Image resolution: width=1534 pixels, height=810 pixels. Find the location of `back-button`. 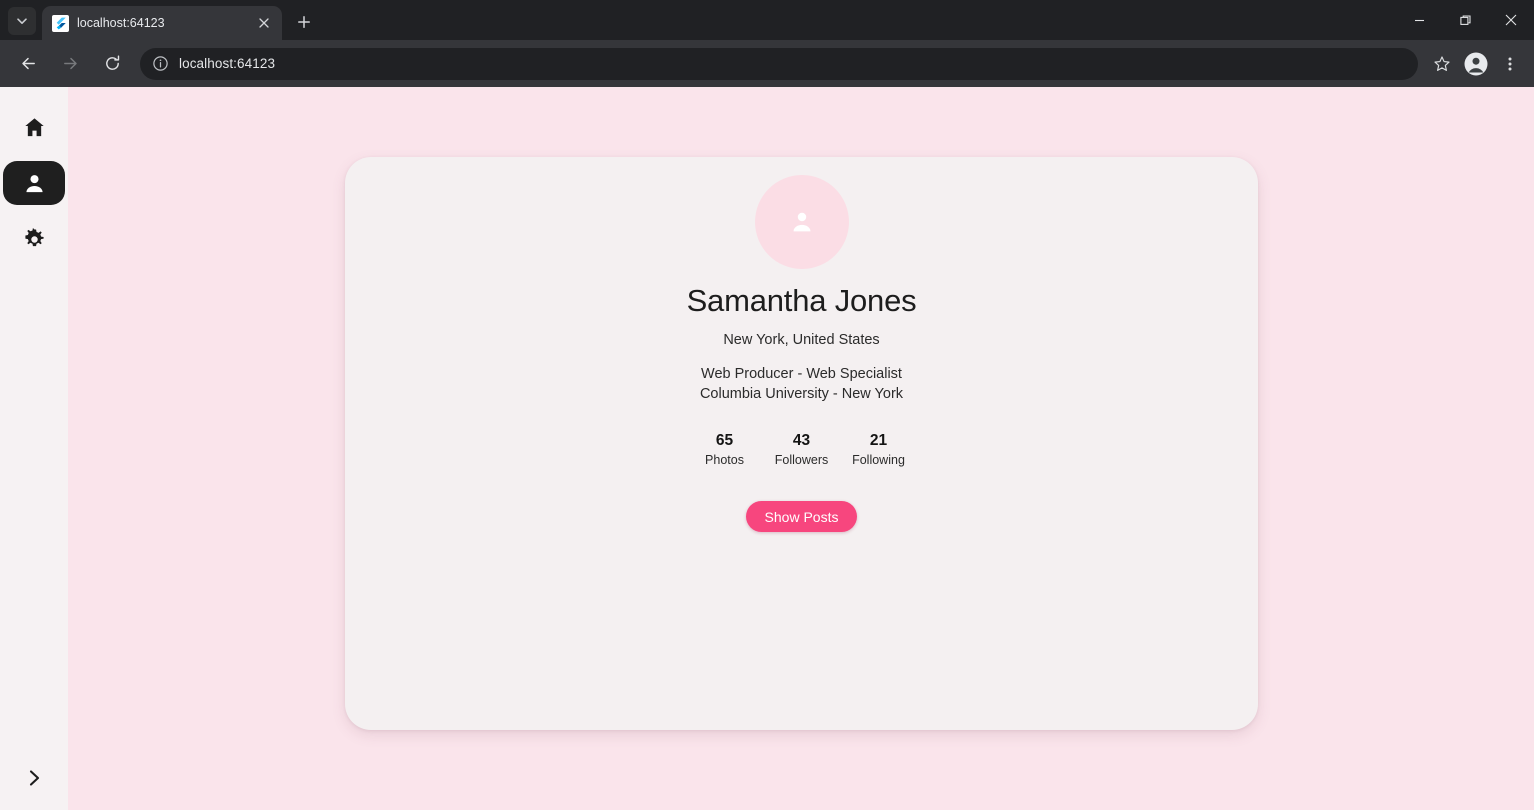

back-button is located at coordinates (28, 64).